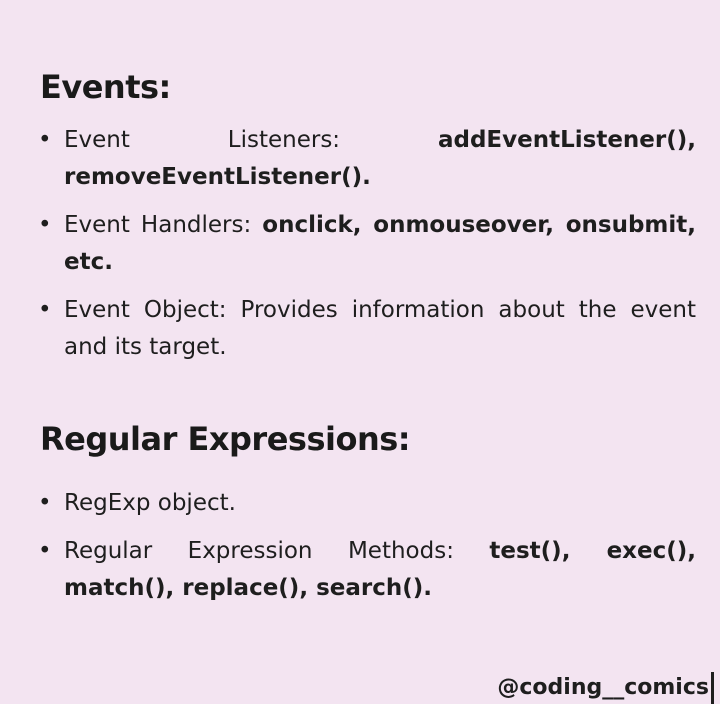 The image size is (720, 704). What do you see at coordinates (259, 551) in the screenshot?
I see `regex-methods-label: Regular Expression Methods:` at bounding box center [259, 551].